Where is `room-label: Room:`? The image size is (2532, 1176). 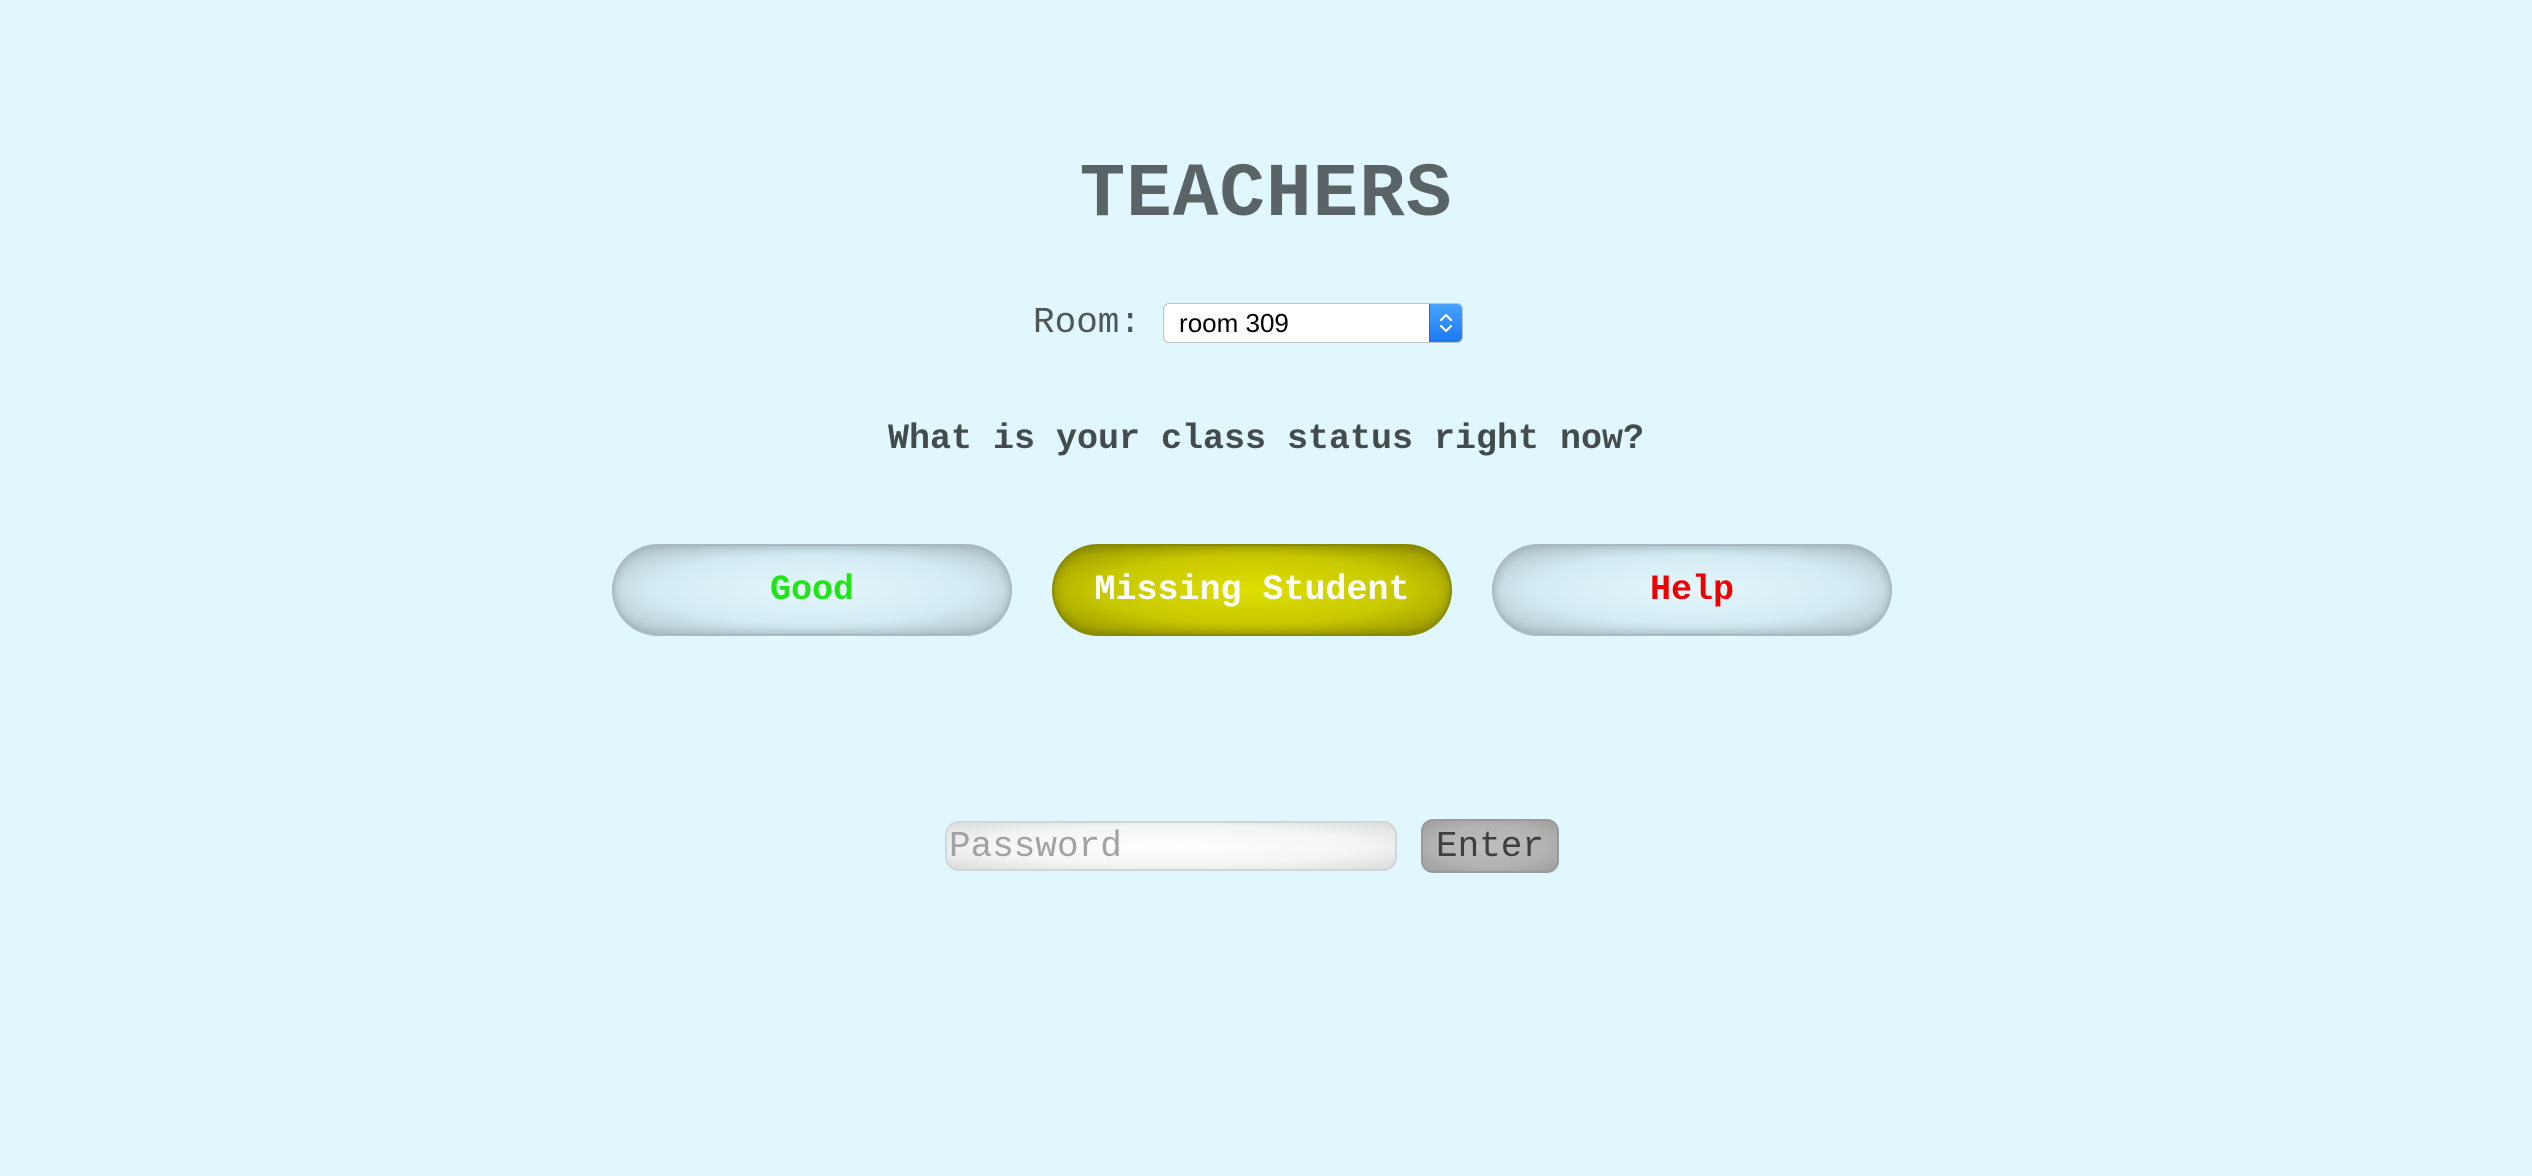
room-label: Room: is located at coordinates (1087, 322).